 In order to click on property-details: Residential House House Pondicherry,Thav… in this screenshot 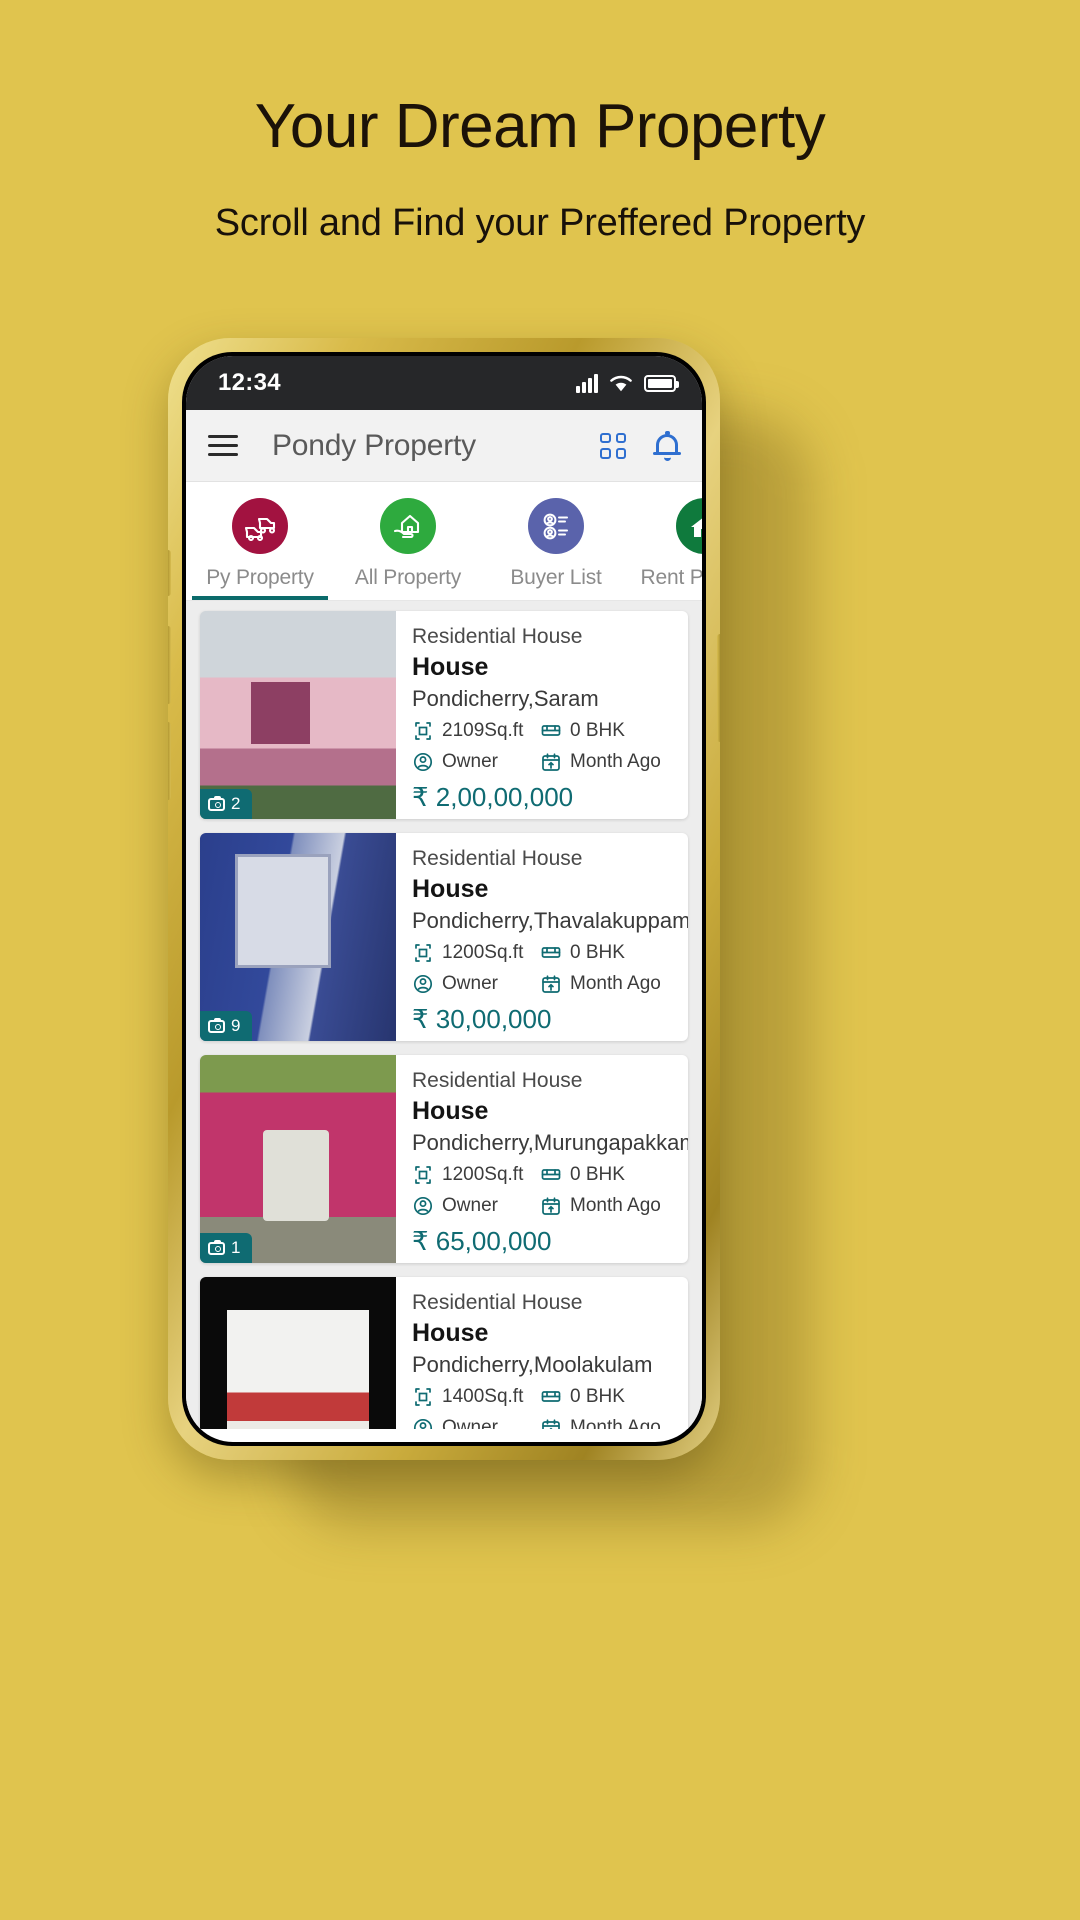, I will do `click(542, 937)`.